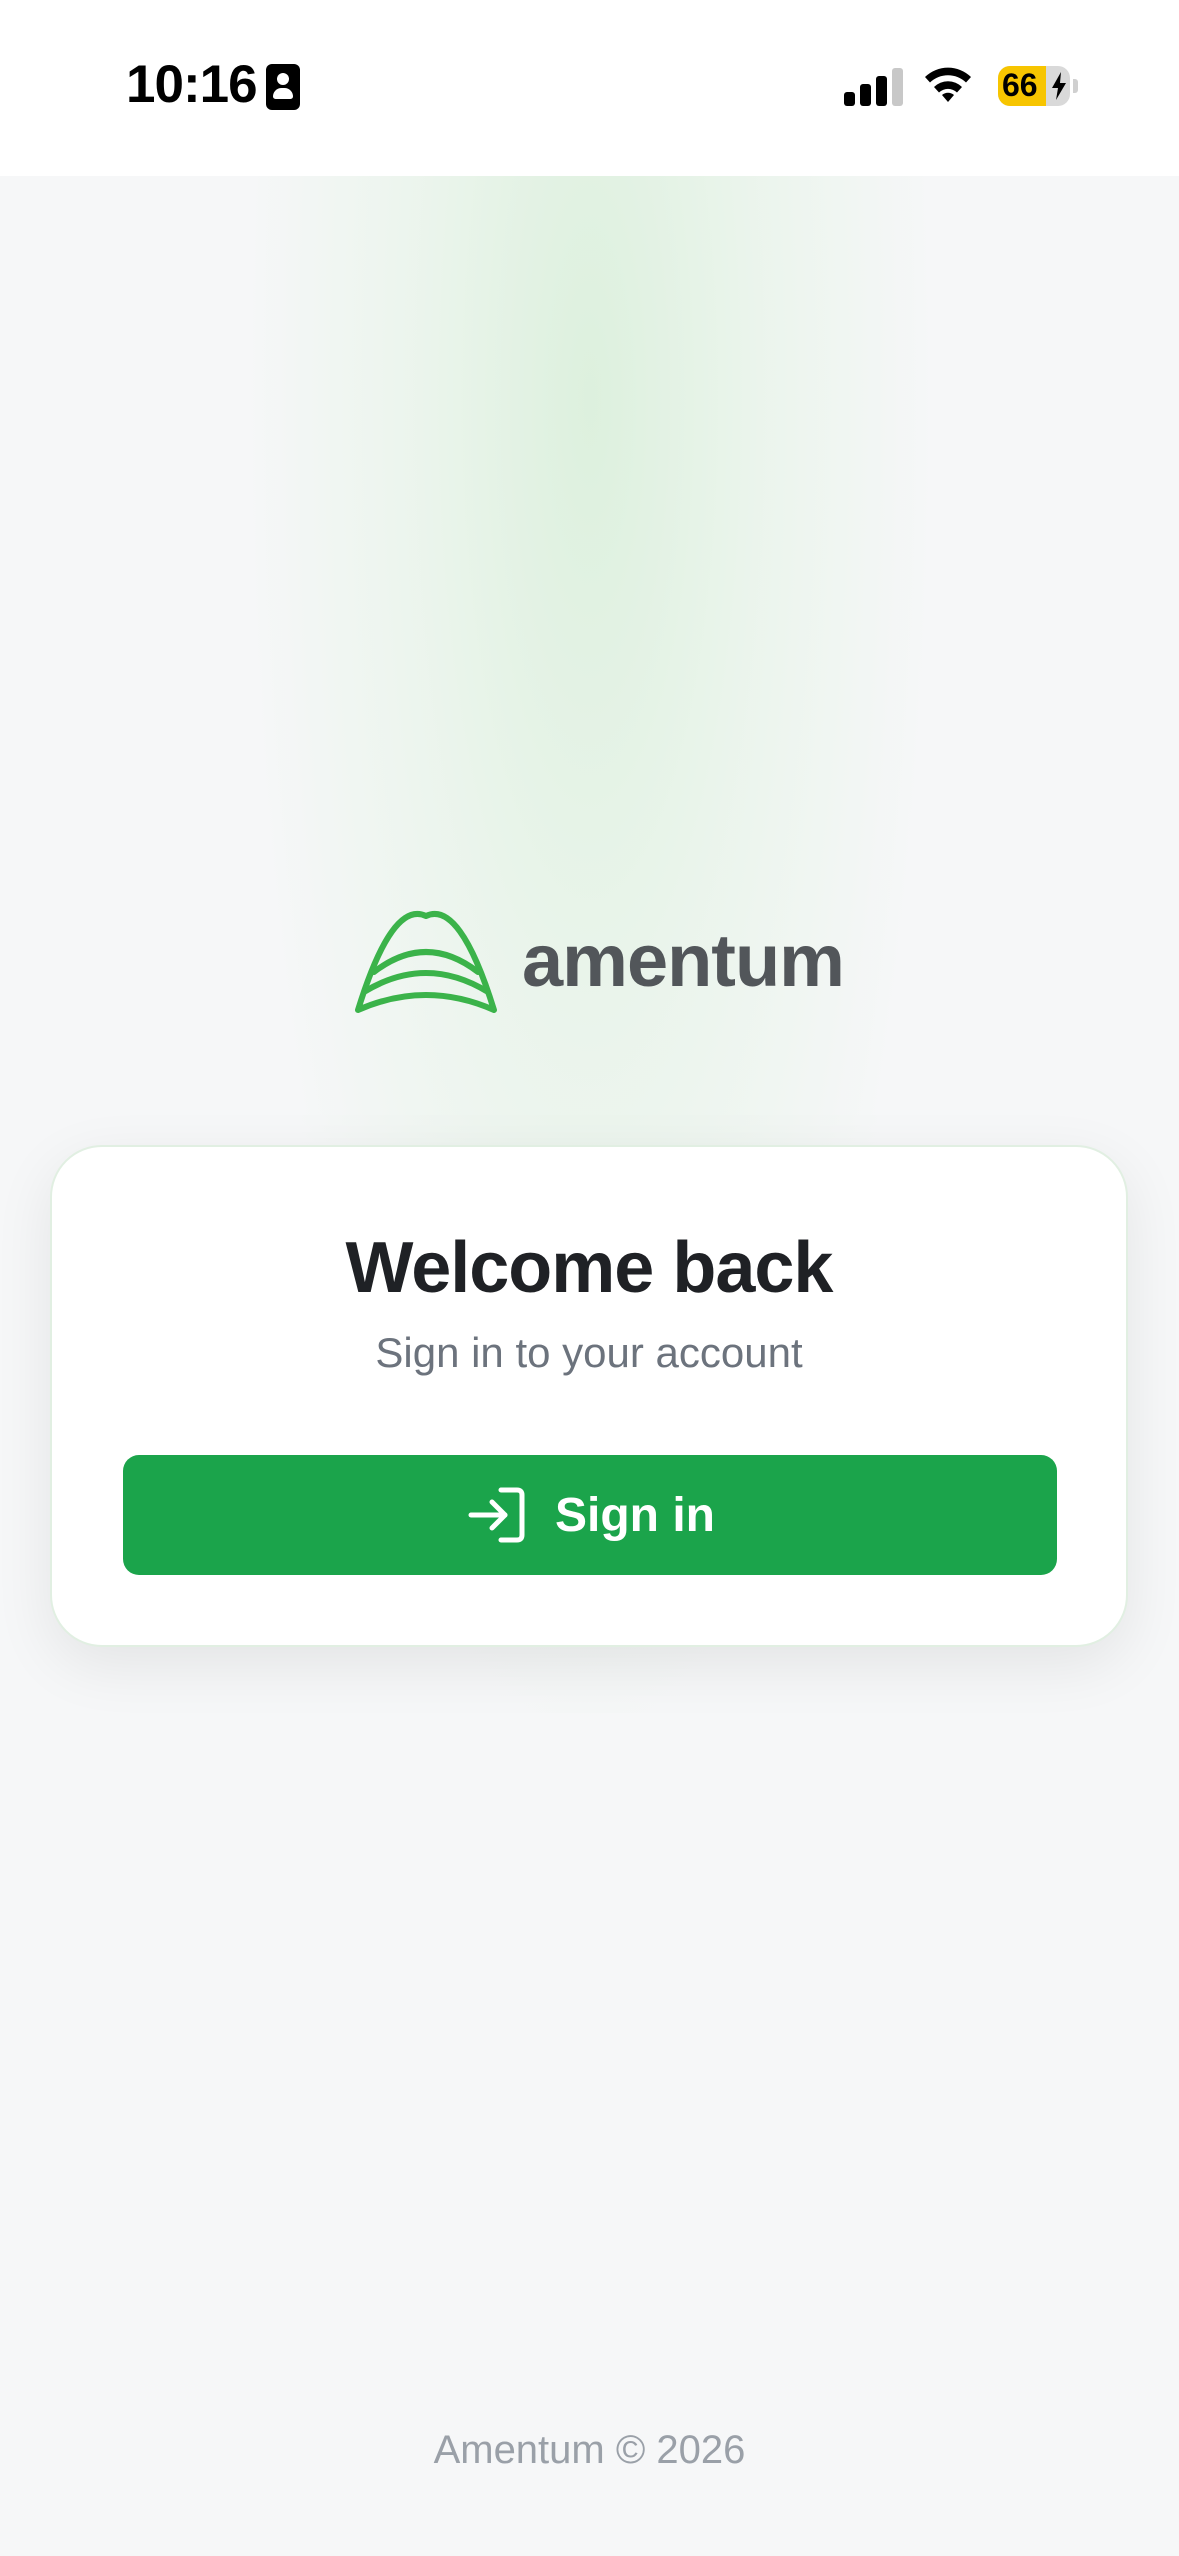 The height and width of the screenshot is (2556, 1179). I want to click on status-bar: 10:16 66, so click(589, 88).